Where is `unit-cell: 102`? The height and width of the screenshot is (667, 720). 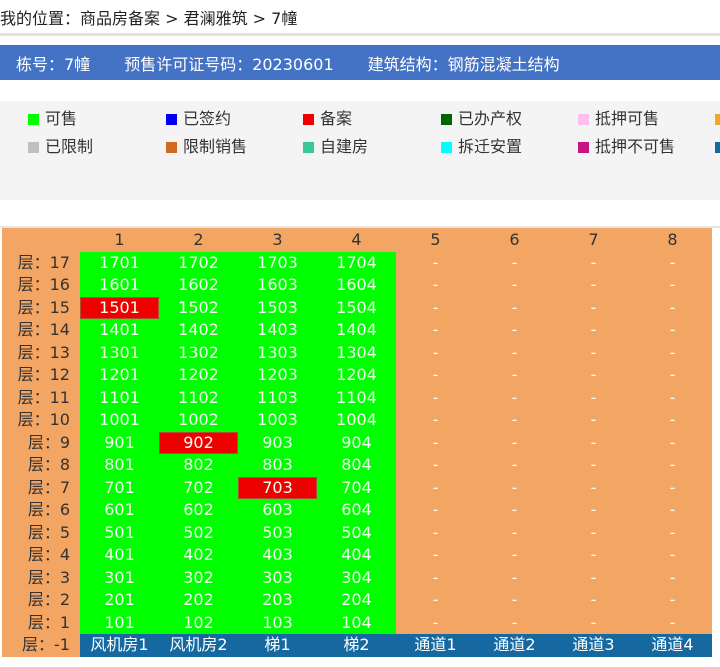 unit-cell: 102 is located at coordinates (198, 622).